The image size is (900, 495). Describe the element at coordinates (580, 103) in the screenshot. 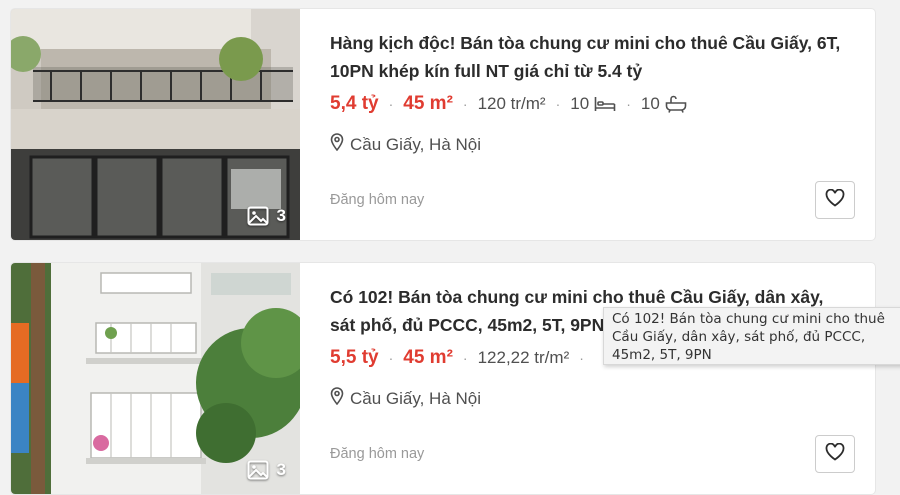

I see `bedroom-count-value: 10` at that location.